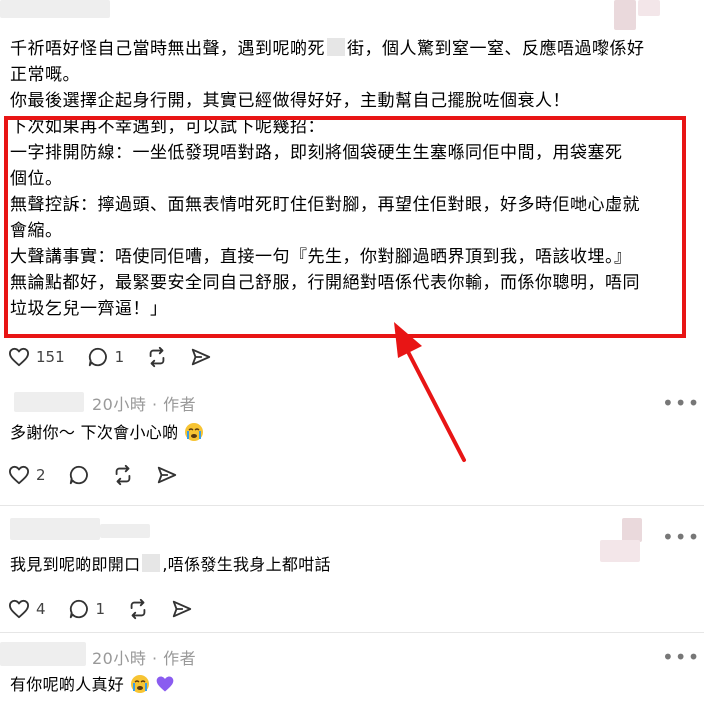 The height and width of the screenshot is (702, 704). I want to click on comment-text: 我見到呢啲即開口 ,唔係發生我身上都咁話, so click(170, 565).